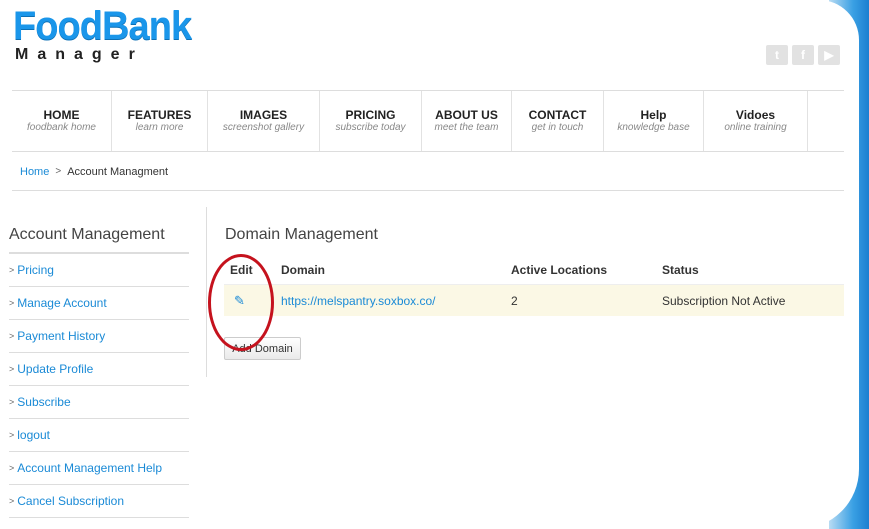  I want to click on twitter-icon: t, so click(777, 55).